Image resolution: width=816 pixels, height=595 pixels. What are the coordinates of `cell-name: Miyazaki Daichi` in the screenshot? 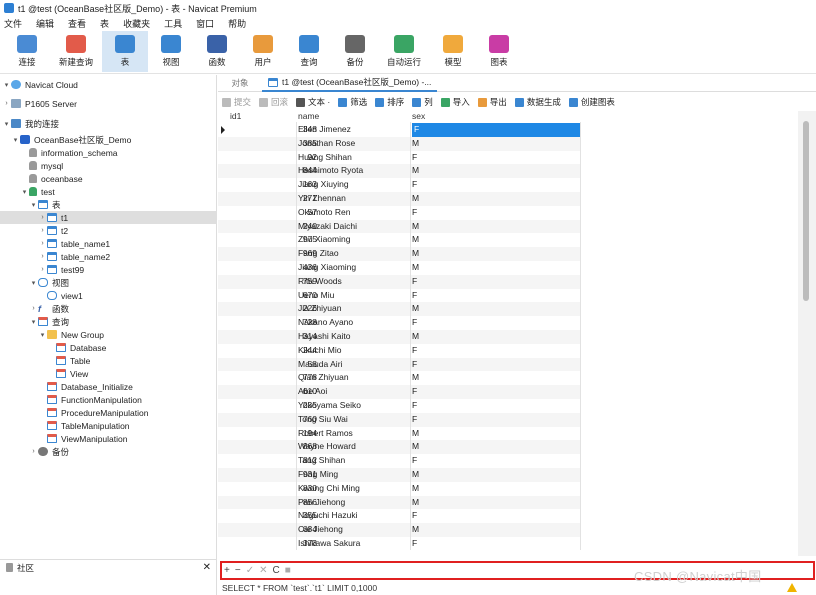 It's located at (354, 227).